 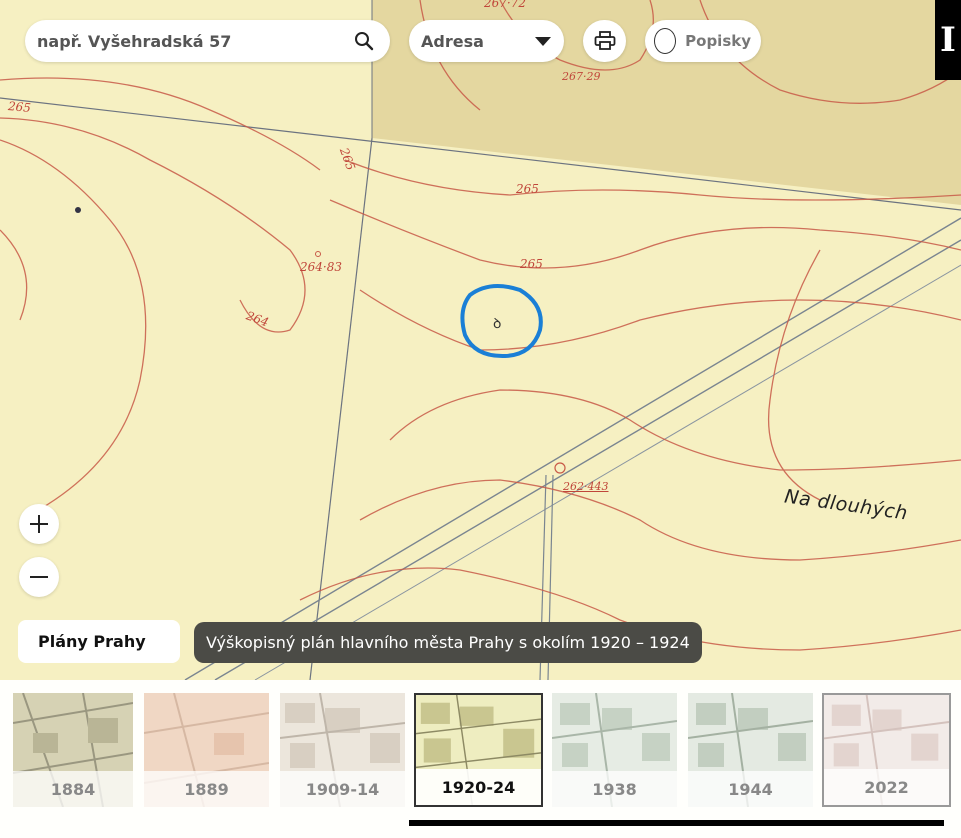 What do you see at coordinates (543, 41) in the screenshot?
I see `chevron-down-icon` at bounding box center [543, 41].